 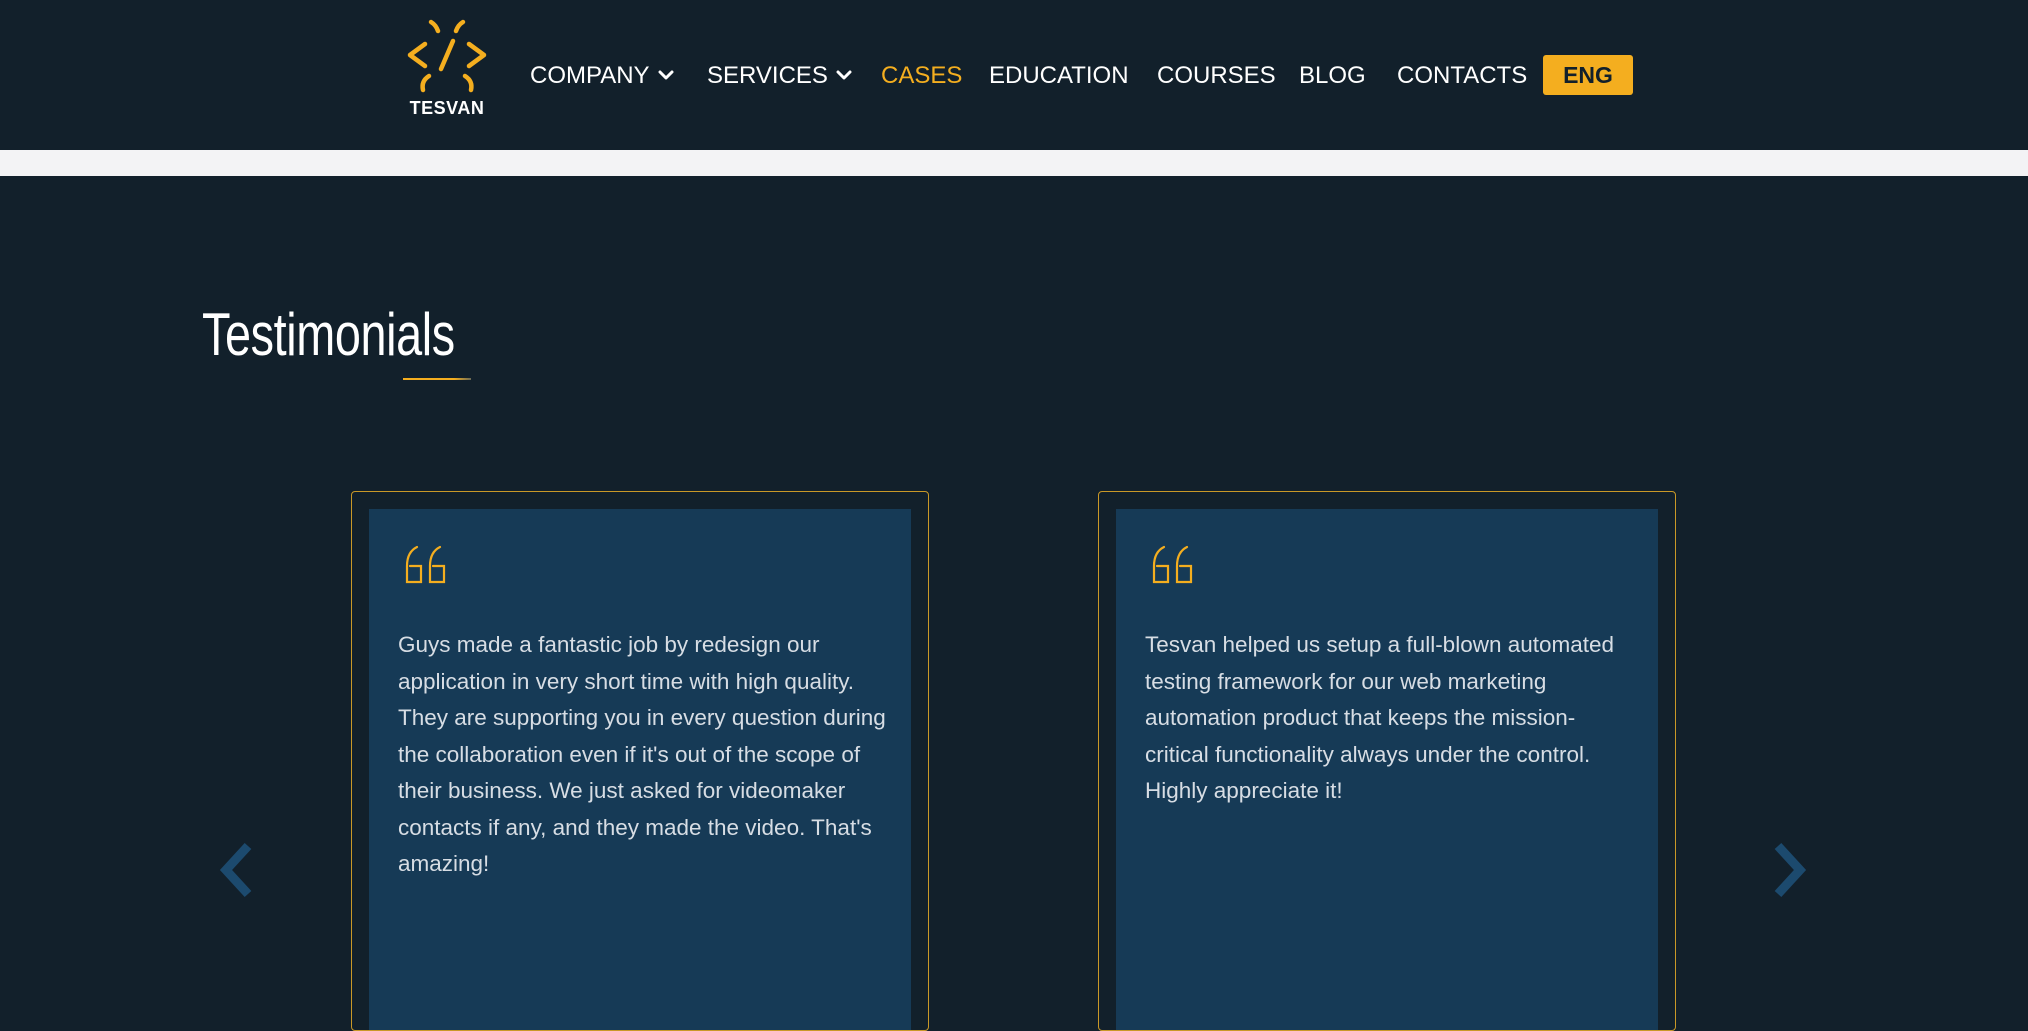 I want to click on carousel-prev-button, so click(x=236, y=870).